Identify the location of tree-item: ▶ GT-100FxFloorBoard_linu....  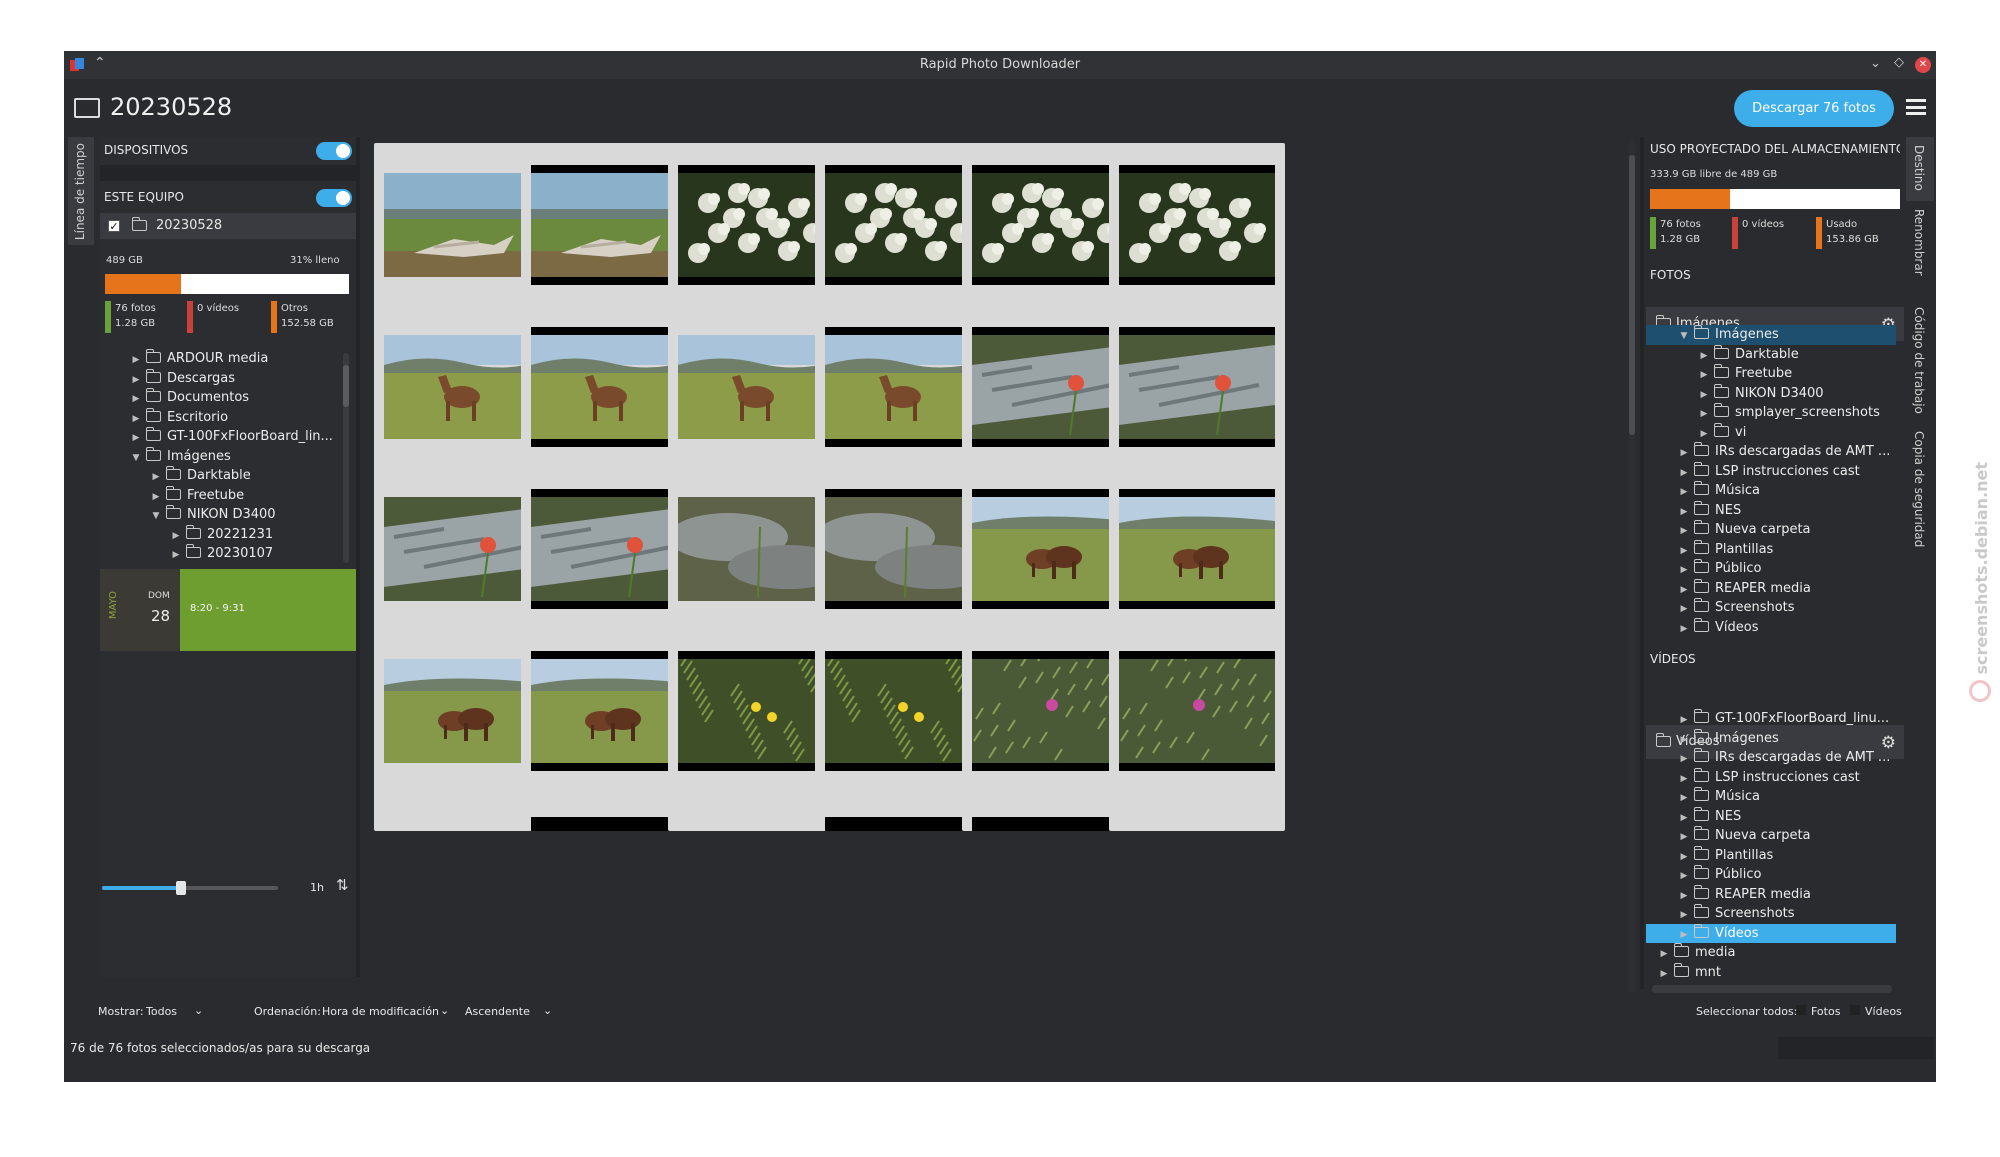
(1771, 719).